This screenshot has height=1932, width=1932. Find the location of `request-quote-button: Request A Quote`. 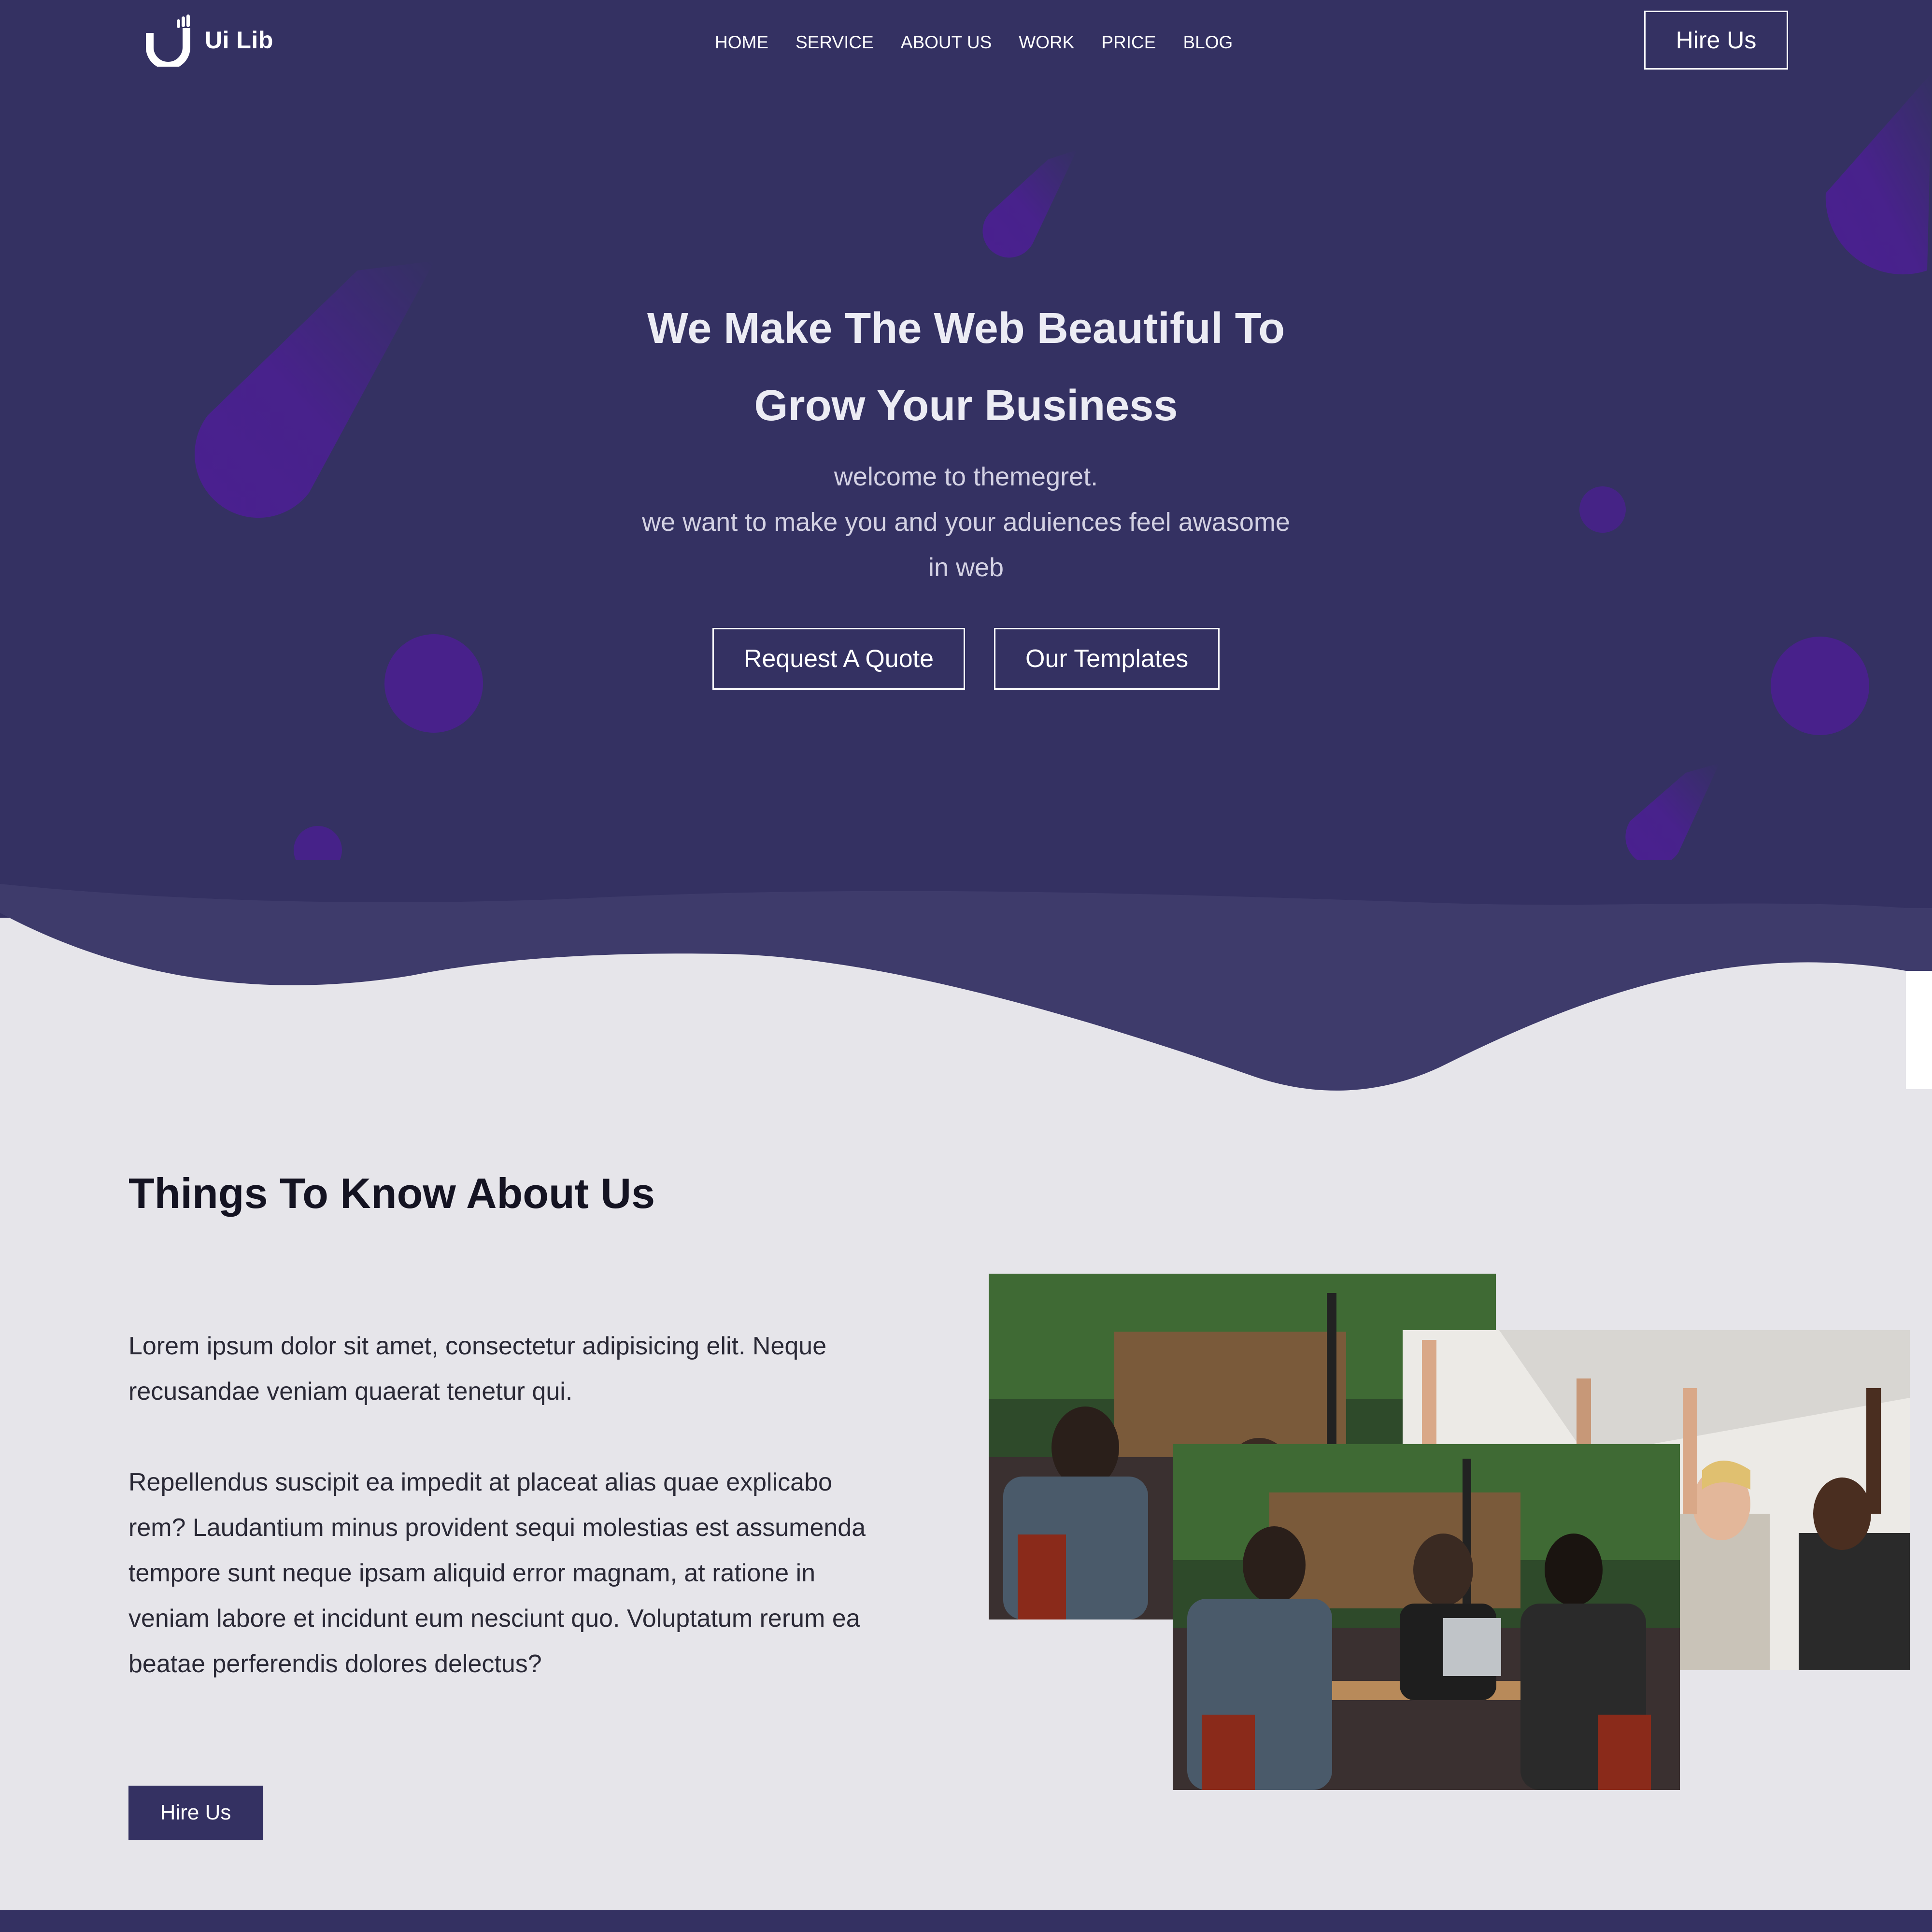

request-quote-button: Request A Quote is located at coordinates (838, 659).